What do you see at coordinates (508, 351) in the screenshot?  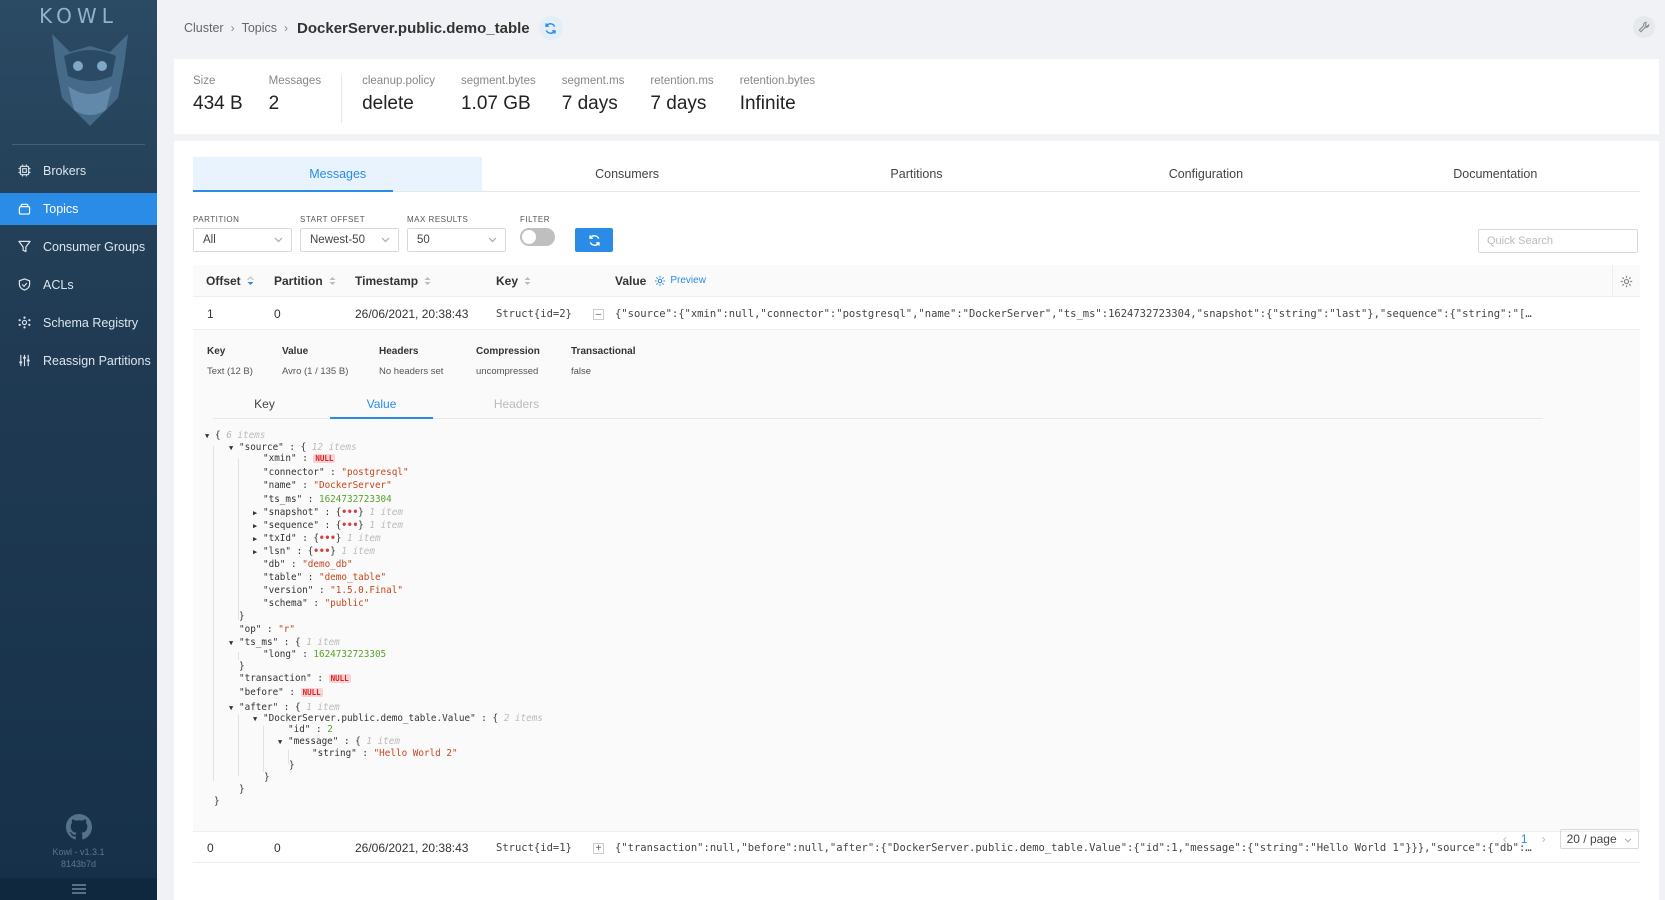 I see `meta-label: Compression` at bounding box center [508, 351].